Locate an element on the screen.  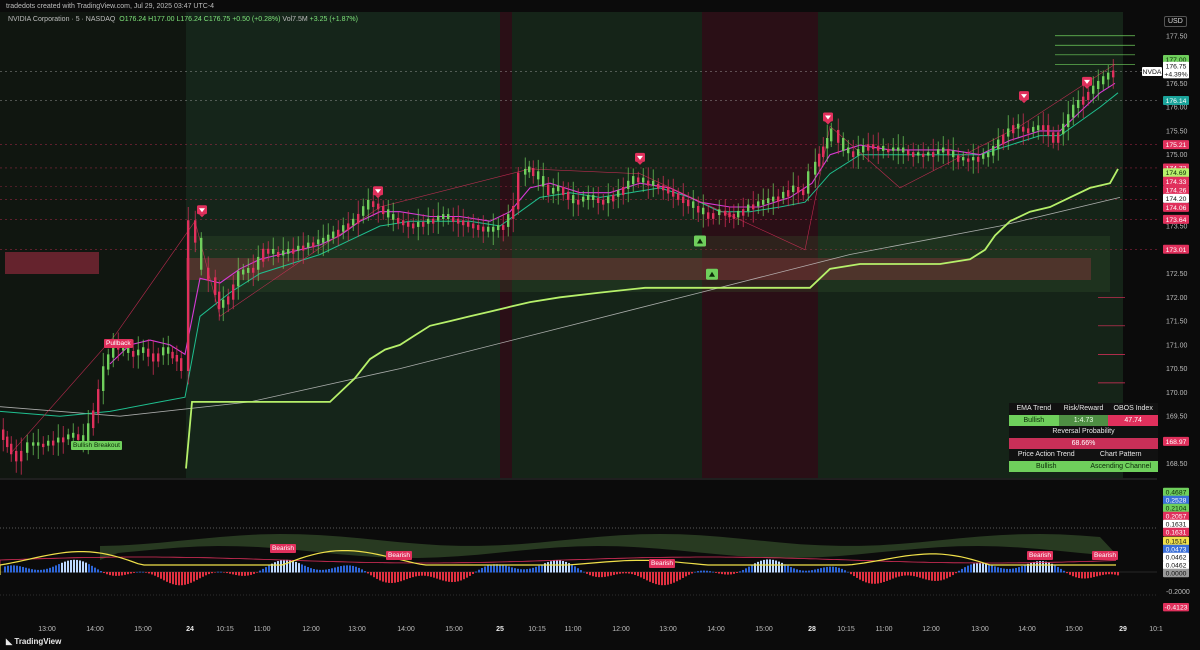
risk-reward-value: 1:4.73 is located at coordinates (1083, 420).